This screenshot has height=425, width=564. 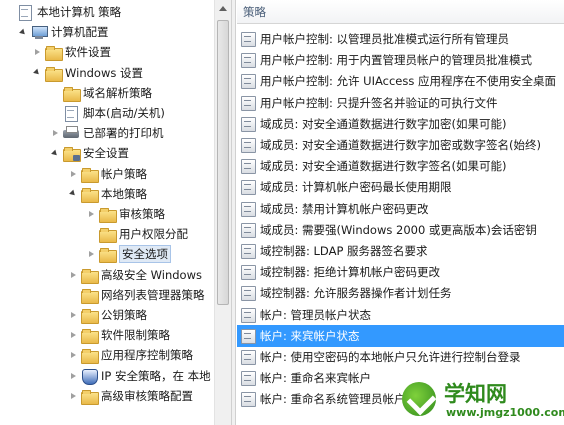 I want to click on tree-scrollbar-thumb, so click(x=223, y=162).